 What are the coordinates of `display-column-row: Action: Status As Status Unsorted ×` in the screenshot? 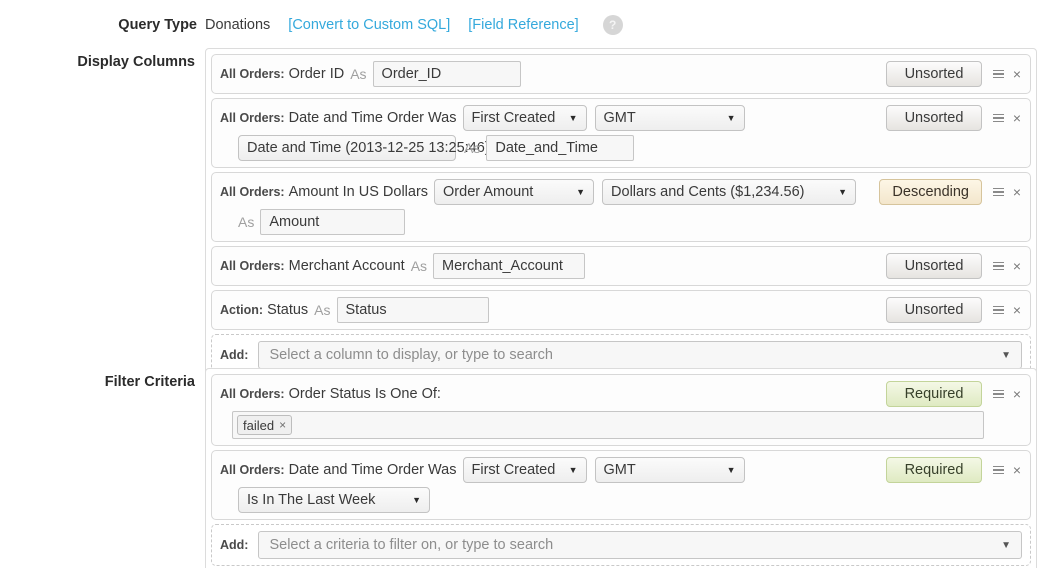 It's located at (621, 310).